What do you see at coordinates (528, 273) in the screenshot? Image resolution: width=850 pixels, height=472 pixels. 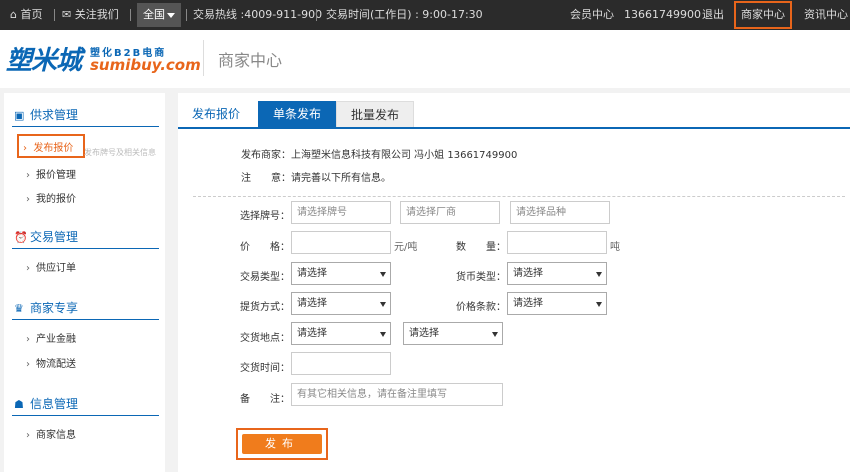 I see `currency-value: 请选择` at bounding box center [528, 273].